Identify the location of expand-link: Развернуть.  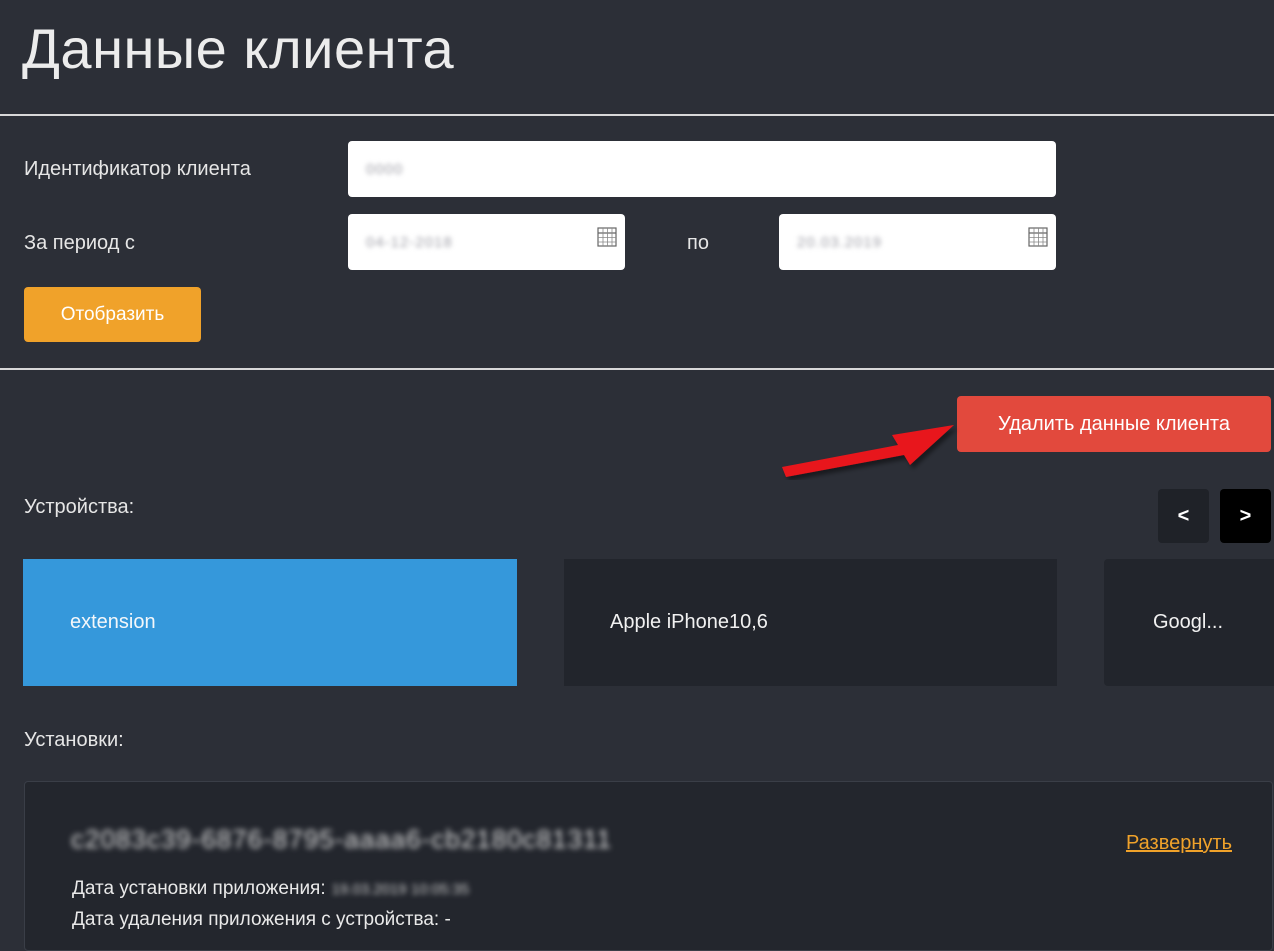
(1179, 843).